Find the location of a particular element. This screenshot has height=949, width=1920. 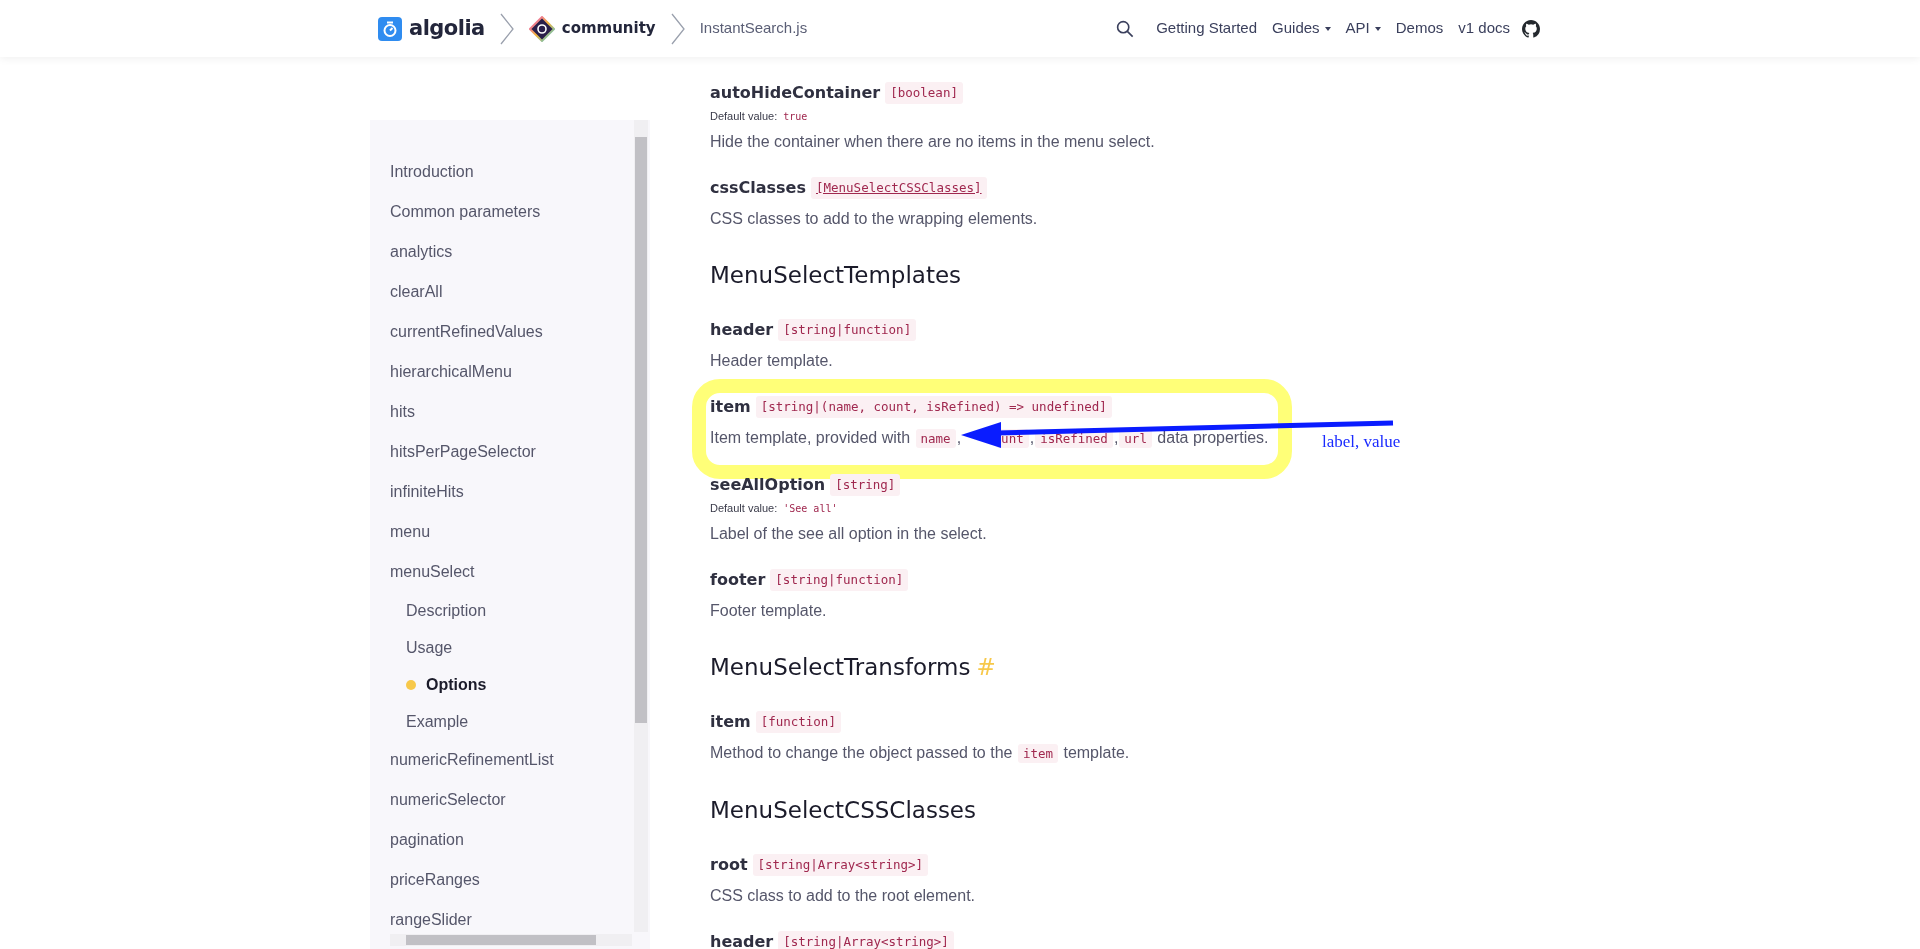

vertical-scrollbar is located at coordinates (641, 526).